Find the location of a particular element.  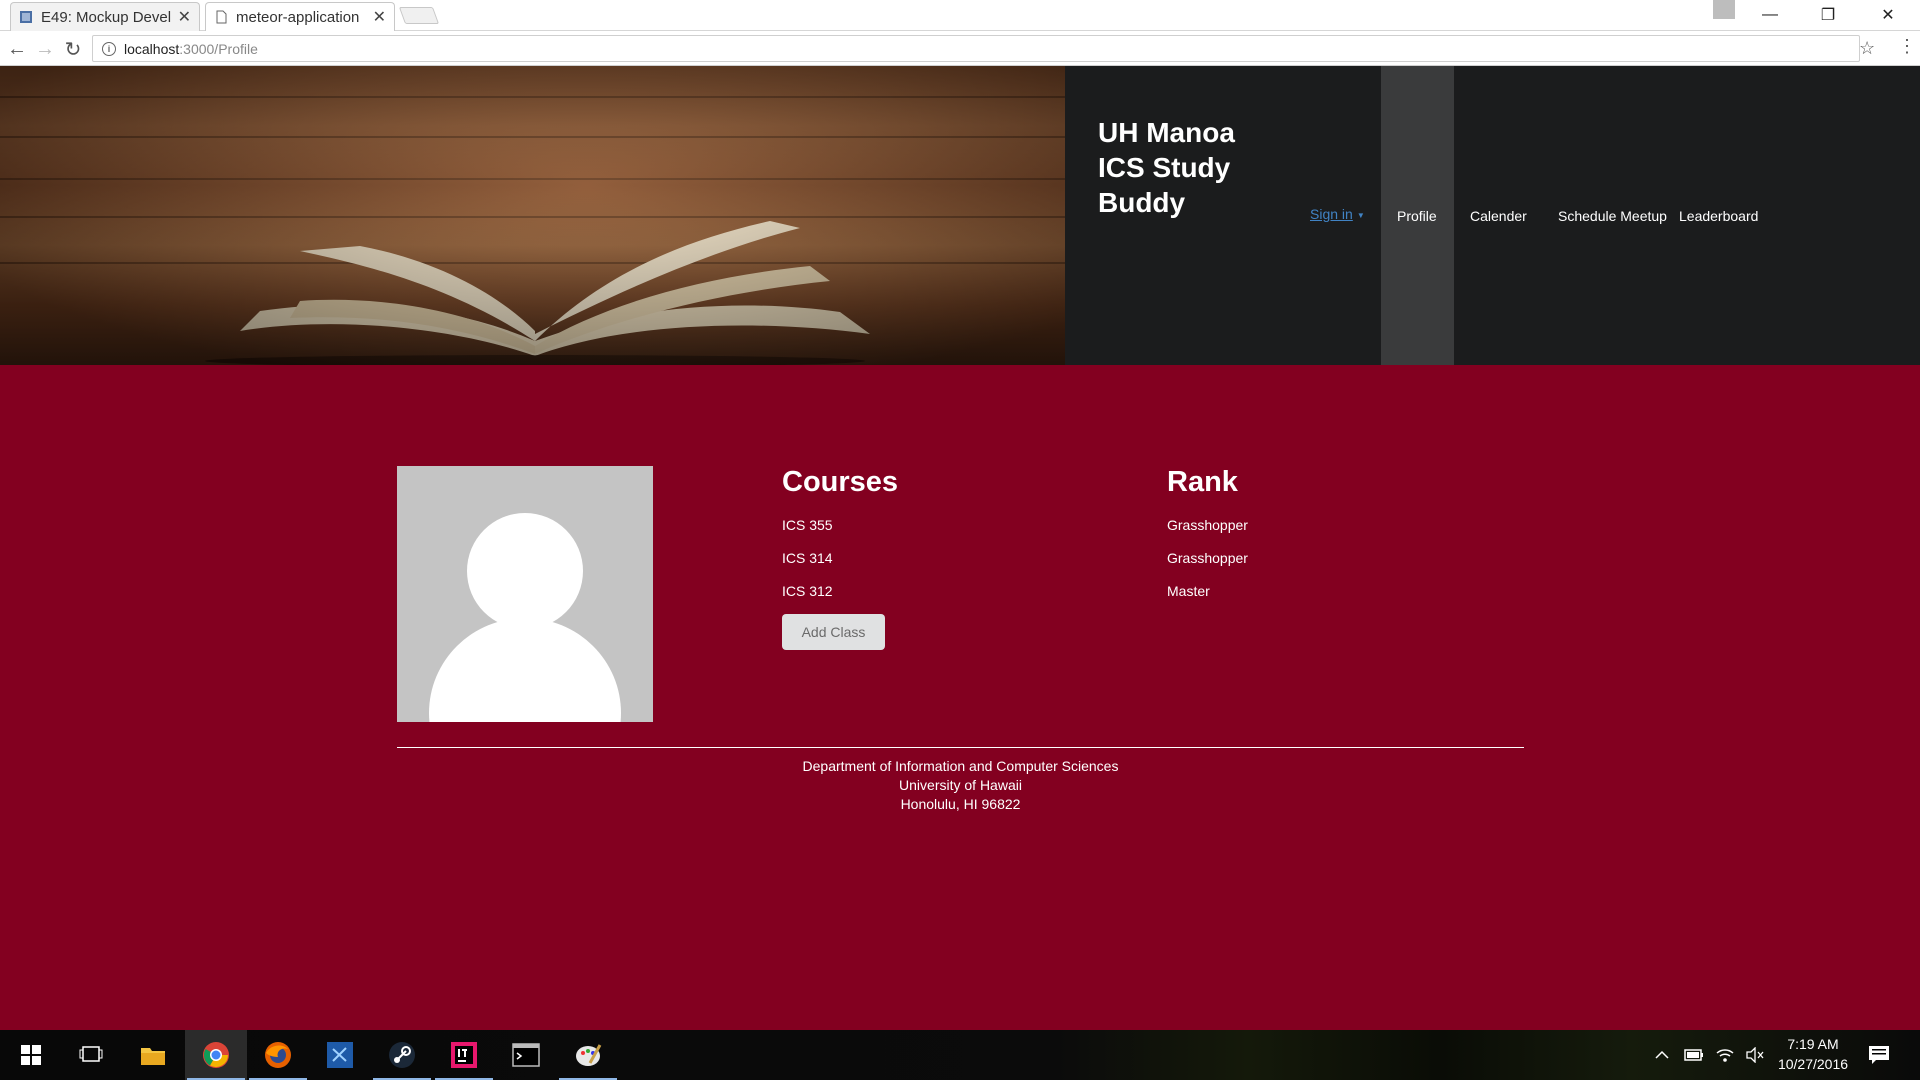

bookmark-star-icon: ☆ is located at coordinates (1867, 48).